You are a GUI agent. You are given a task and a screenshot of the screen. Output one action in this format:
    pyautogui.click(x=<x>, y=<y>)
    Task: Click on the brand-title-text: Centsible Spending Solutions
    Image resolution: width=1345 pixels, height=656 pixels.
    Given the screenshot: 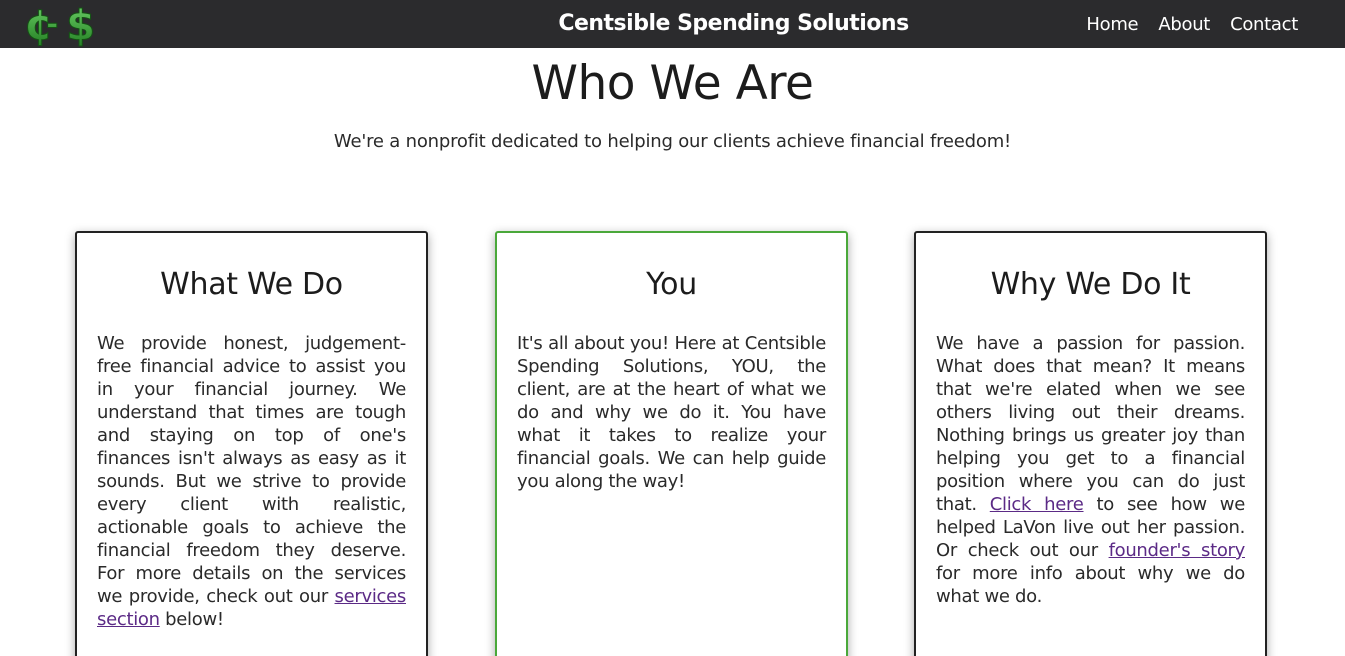 What is the action you would take?
    pyautogui.click(x=733, y=23)
    